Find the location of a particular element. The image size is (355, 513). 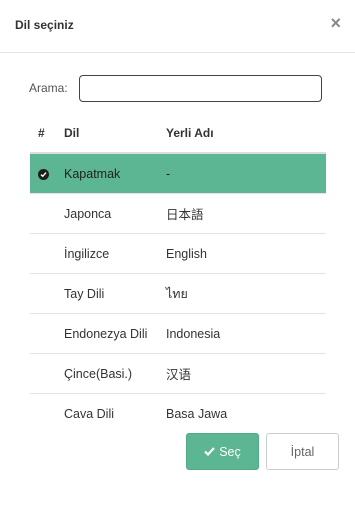

search-row: Arama: is located at coordinates (175, 88).